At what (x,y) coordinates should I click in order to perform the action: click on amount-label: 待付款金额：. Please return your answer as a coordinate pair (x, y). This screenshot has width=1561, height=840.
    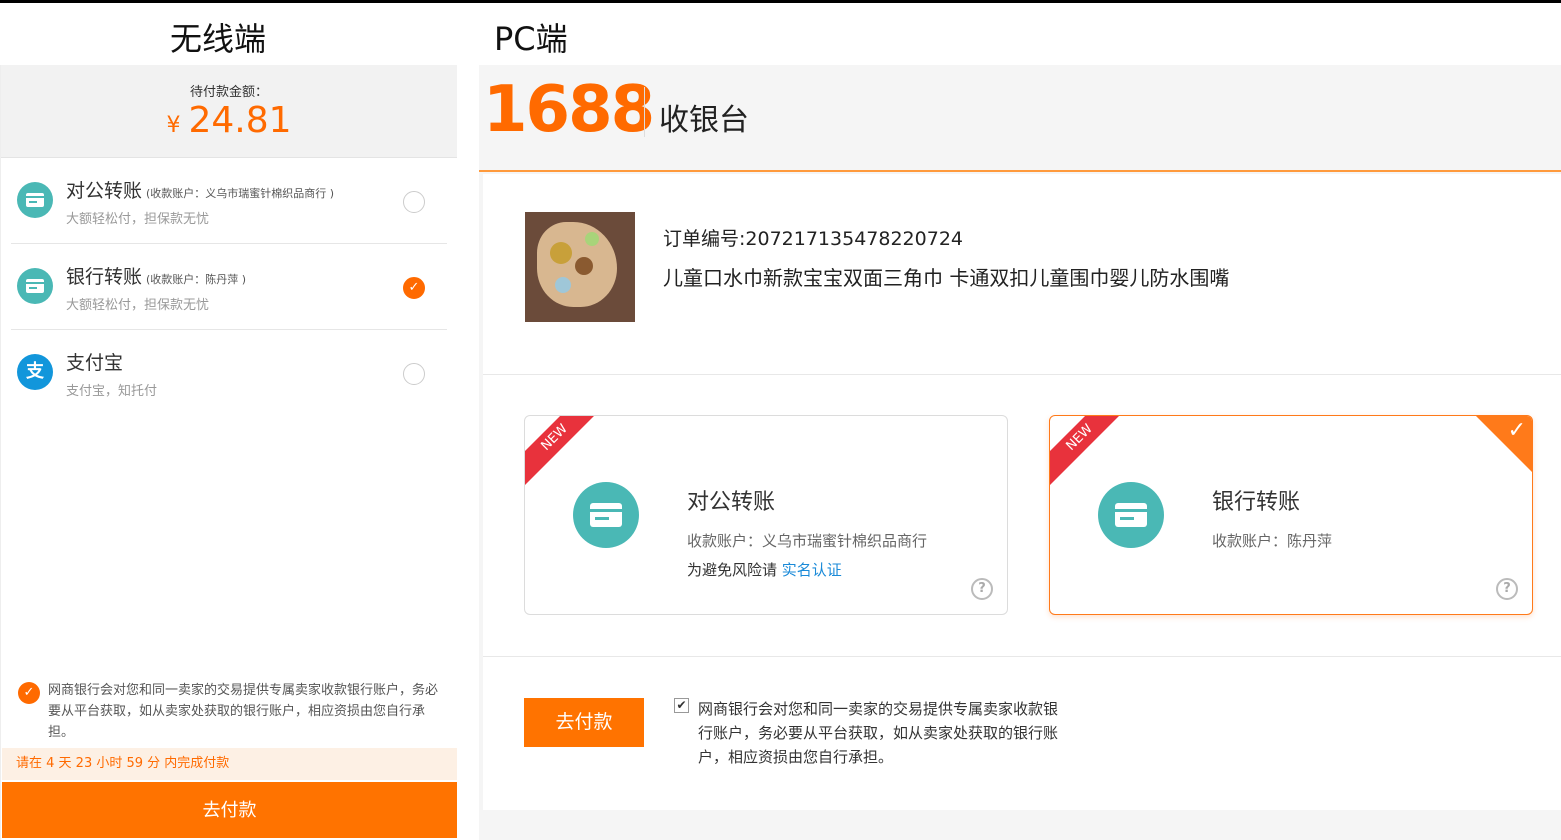
    Looking at the image, I should click on (228, 92).